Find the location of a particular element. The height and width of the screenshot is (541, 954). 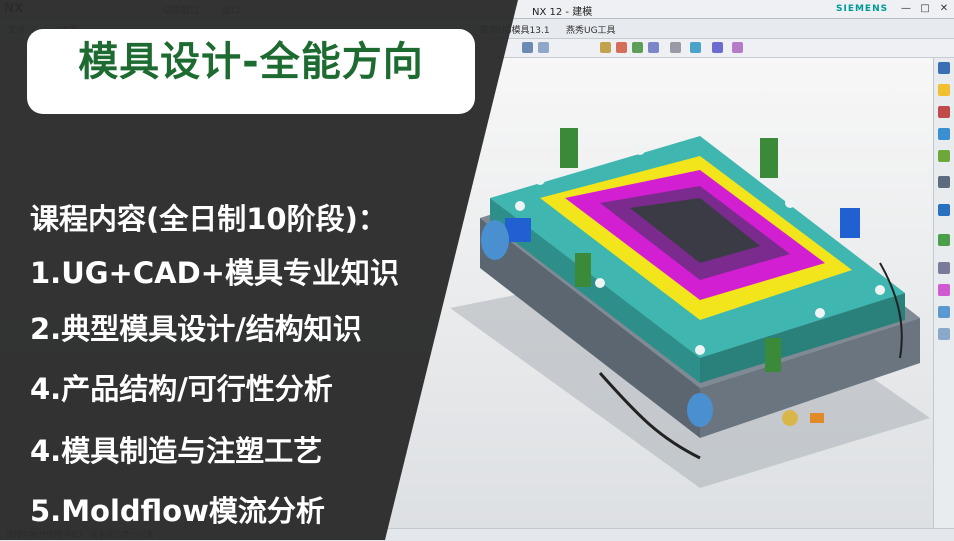

add-icon is located at coordinates (527, 47).